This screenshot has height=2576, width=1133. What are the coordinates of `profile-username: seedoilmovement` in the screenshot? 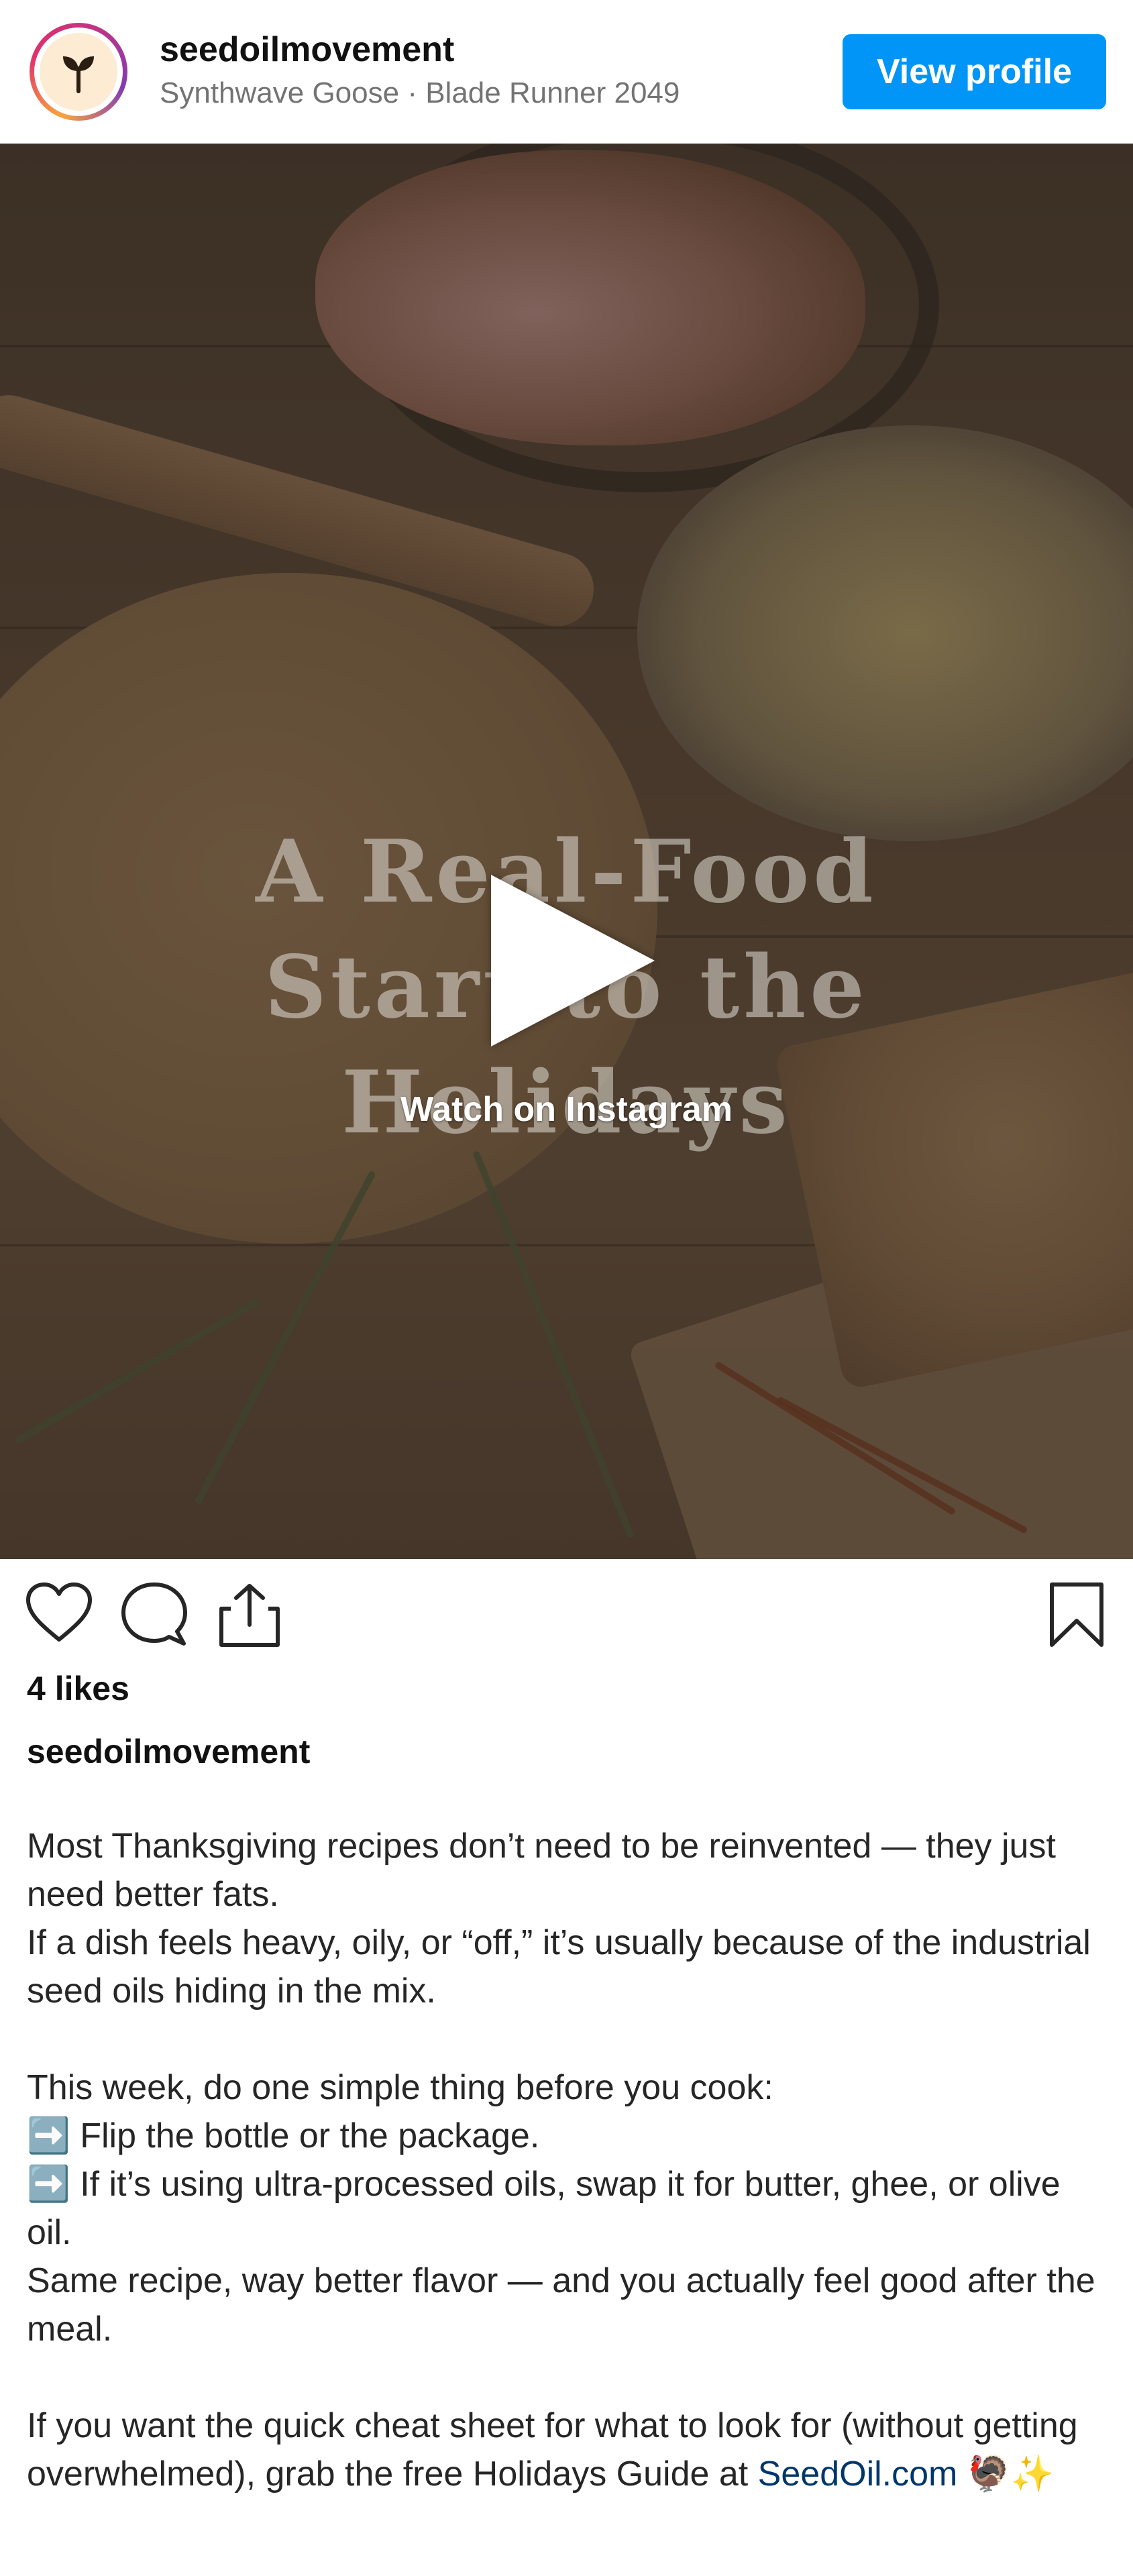 It's located at (307, 50).